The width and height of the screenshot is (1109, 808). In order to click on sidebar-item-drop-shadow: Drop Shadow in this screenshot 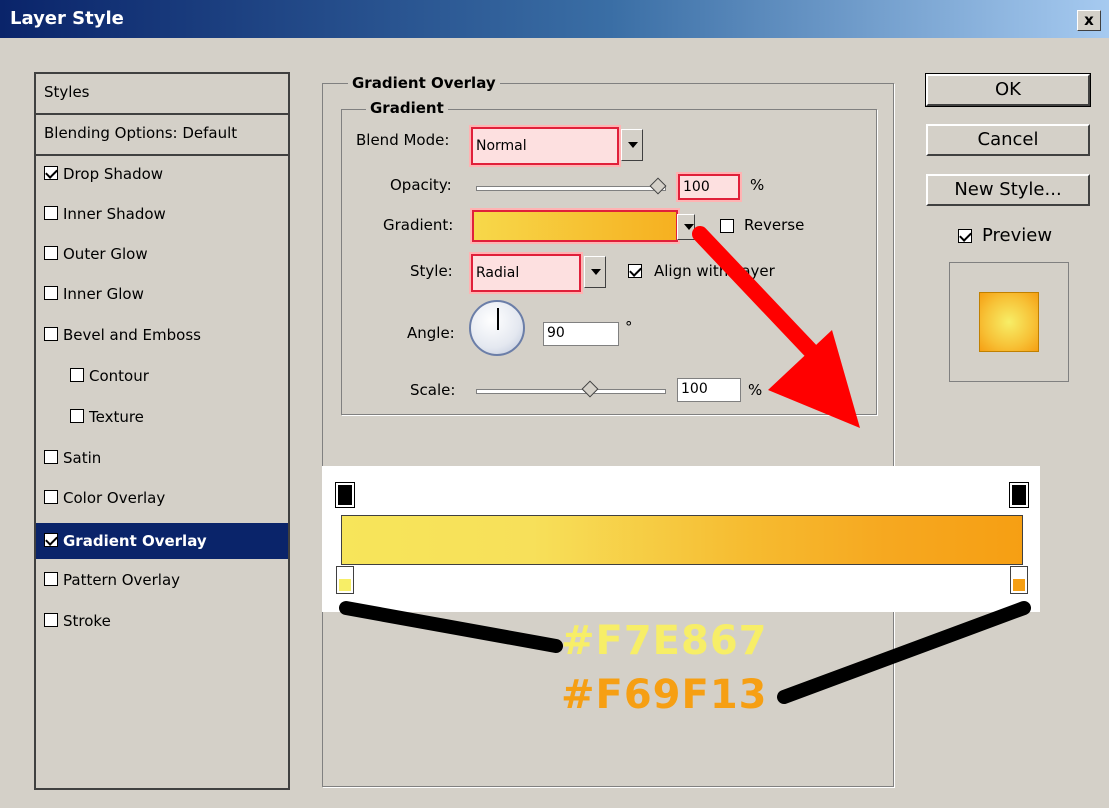, I will do `click(162, 176)`.